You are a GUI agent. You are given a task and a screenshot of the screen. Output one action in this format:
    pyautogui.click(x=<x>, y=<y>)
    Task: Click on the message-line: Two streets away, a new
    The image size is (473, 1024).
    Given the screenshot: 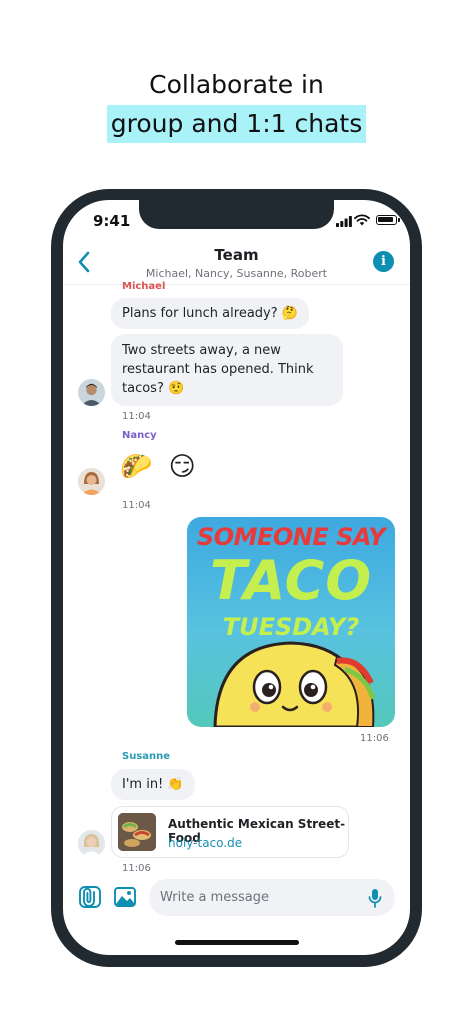 What is the action you would take?
    pyautogui.click(x=201, y=350)
    